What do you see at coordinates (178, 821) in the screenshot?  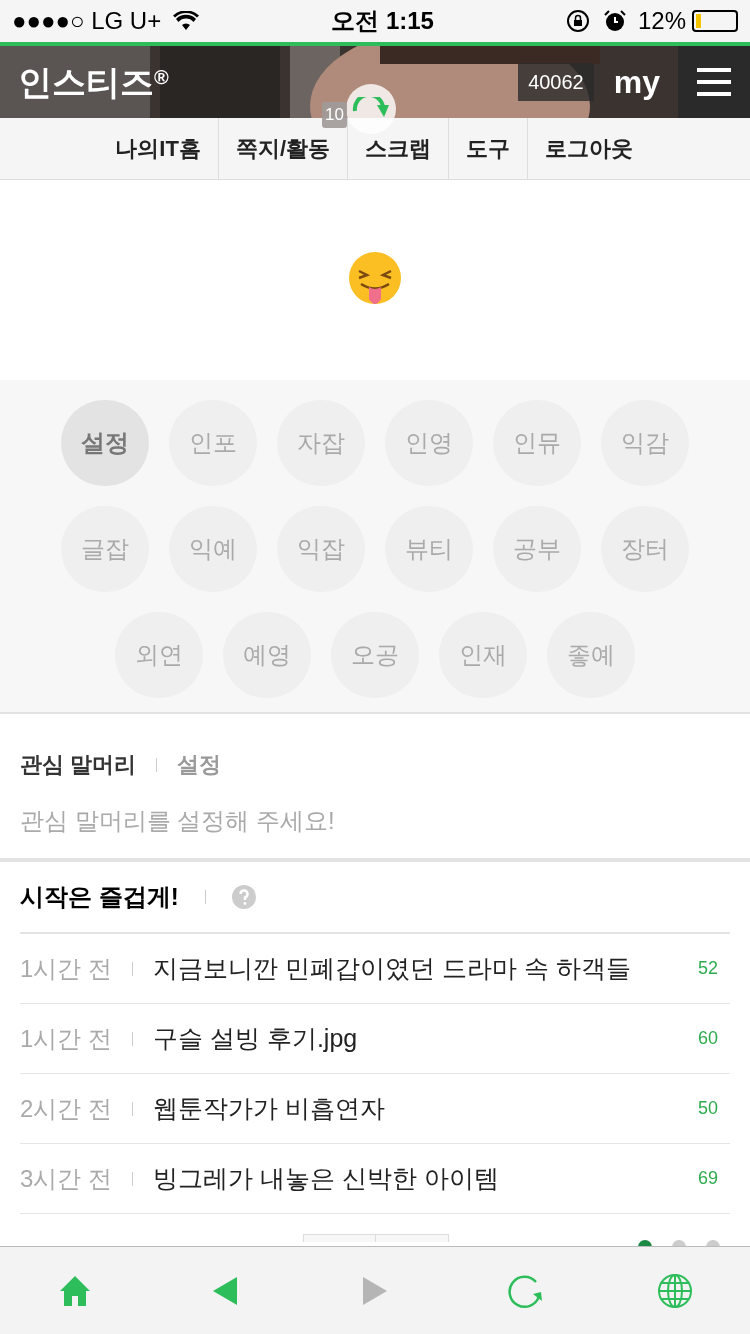 I see `hint-text: 관심 말머리를 설정해 주세요!` at bounding box center [178, 821].